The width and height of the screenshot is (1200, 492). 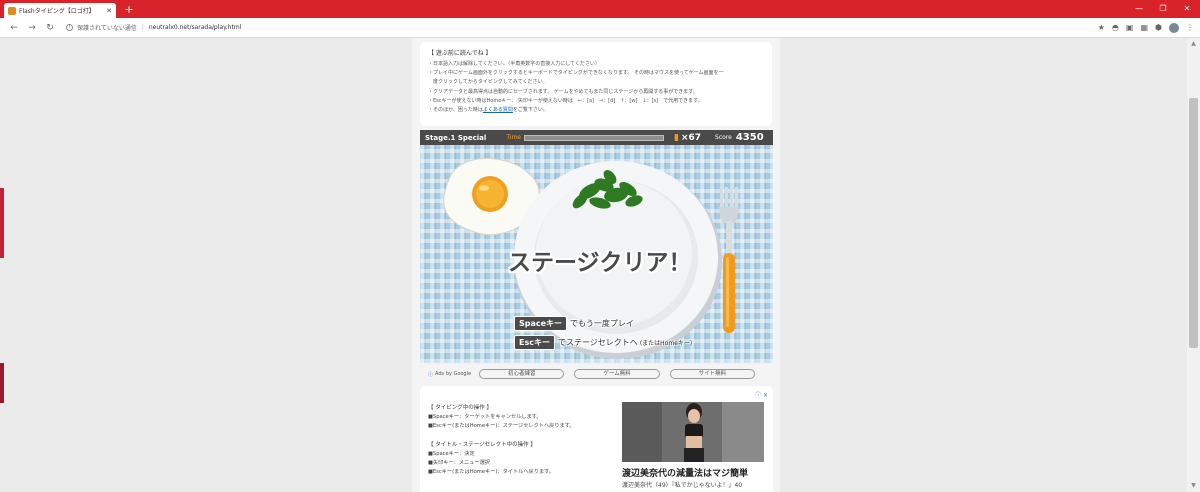 What do you see at coordinates (617, 374) in the screenshot?
I see `ad-link-game-free: ゲーム無料` at bounding box center [617, 374].